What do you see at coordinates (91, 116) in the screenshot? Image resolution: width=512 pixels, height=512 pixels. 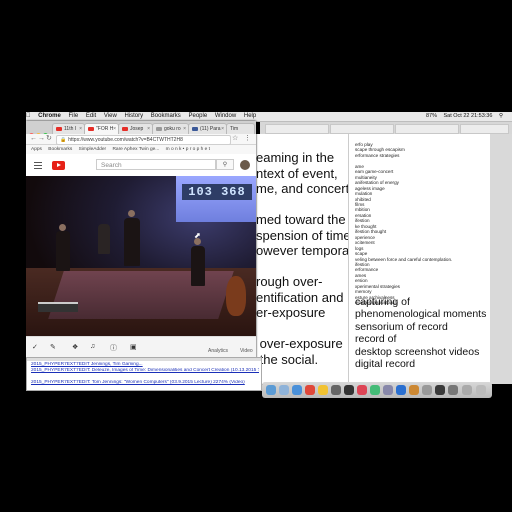 I see `menu-edit: Edit` at bounding box center [91, 116].